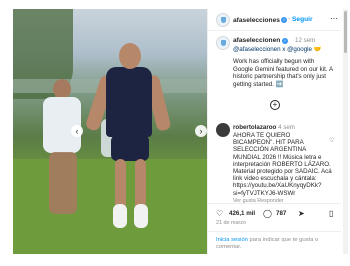  What do you see at coordinates (129, 102) in the screenshot?
I see `player-main-shirt` at bounding box center [129, 102].